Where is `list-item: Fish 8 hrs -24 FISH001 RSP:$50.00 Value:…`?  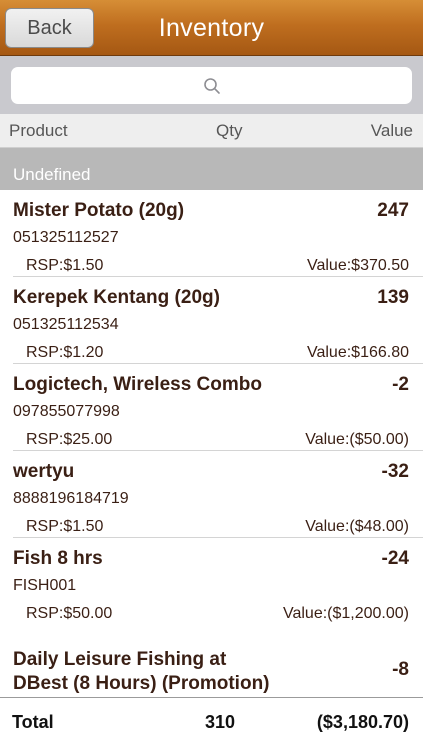 list-item: Fish 8 hrs -24 FISH001 RSP:$50.00 Value:… is located at coordinates (211, 581).